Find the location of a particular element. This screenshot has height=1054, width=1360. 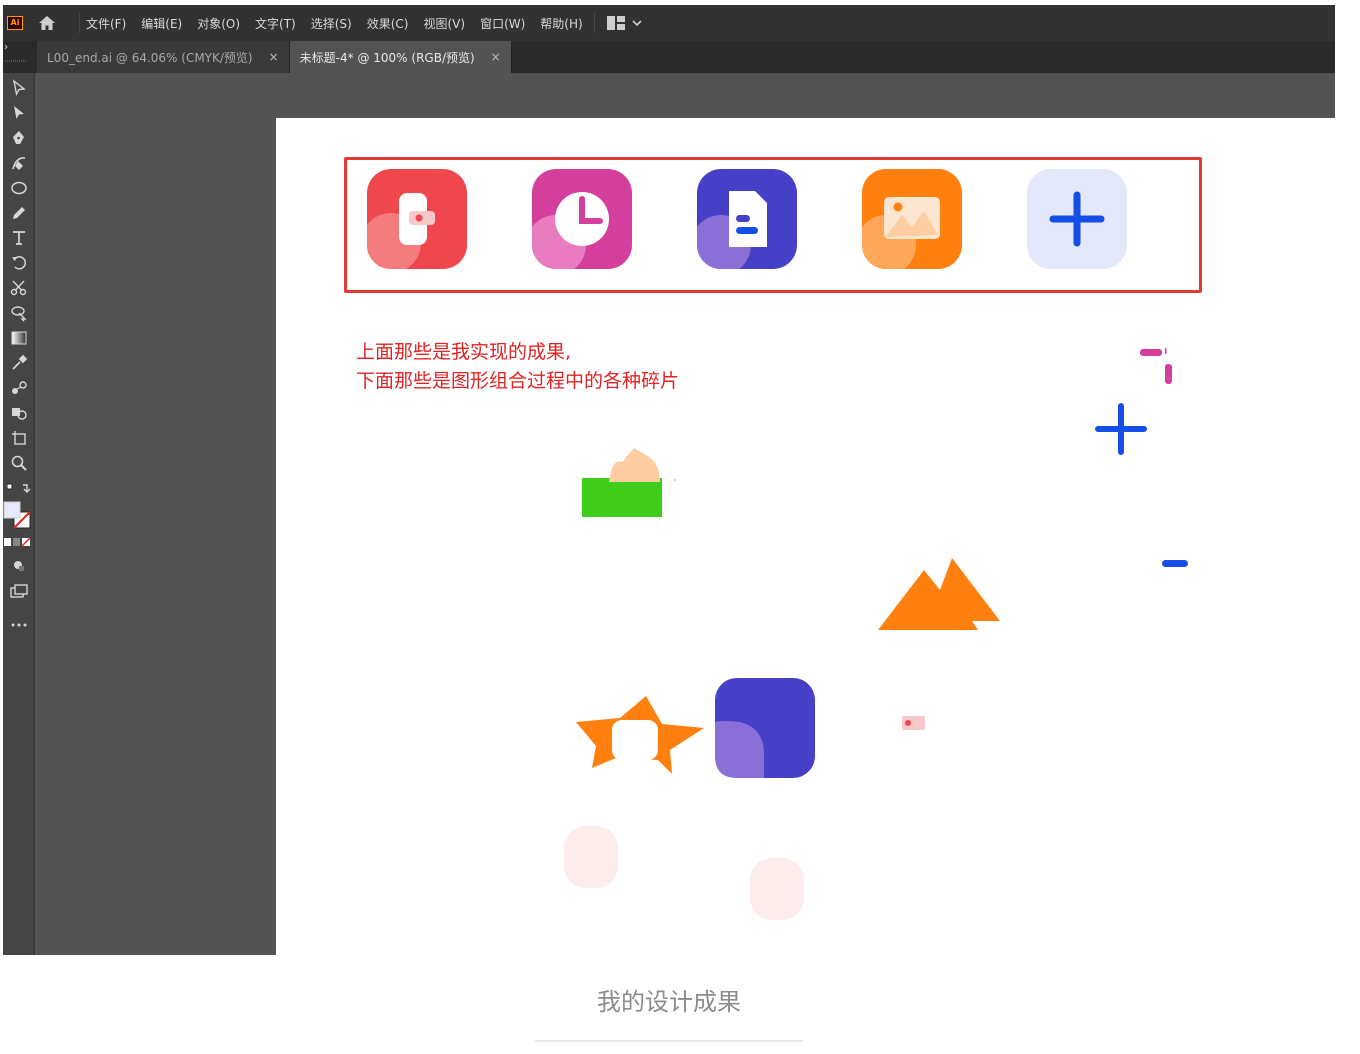

tab-l00-end: L00_end.ai @ 64.06% (CMYK/预览) × is located at coordinates (163, 57).